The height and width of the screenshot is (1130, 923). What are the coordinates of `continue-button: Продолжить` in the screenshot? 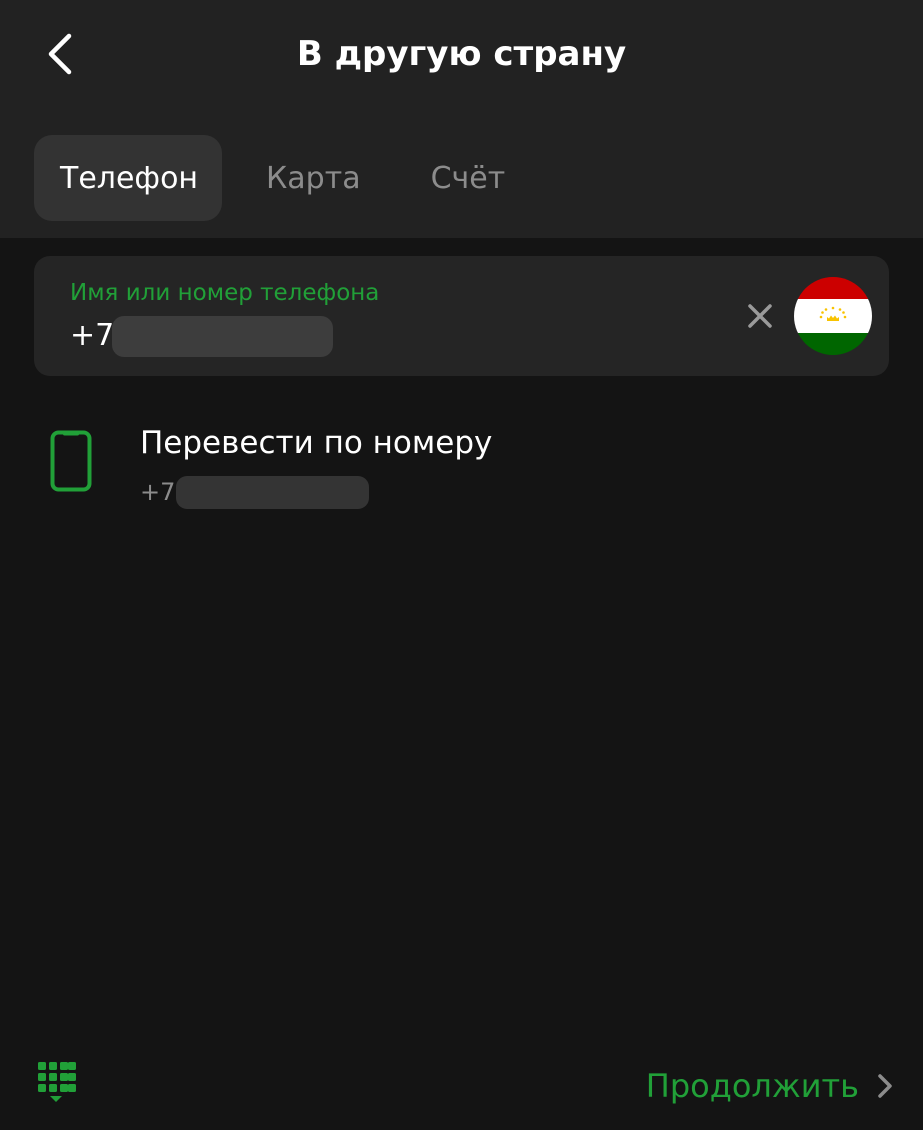 It's located at (769, 1086).